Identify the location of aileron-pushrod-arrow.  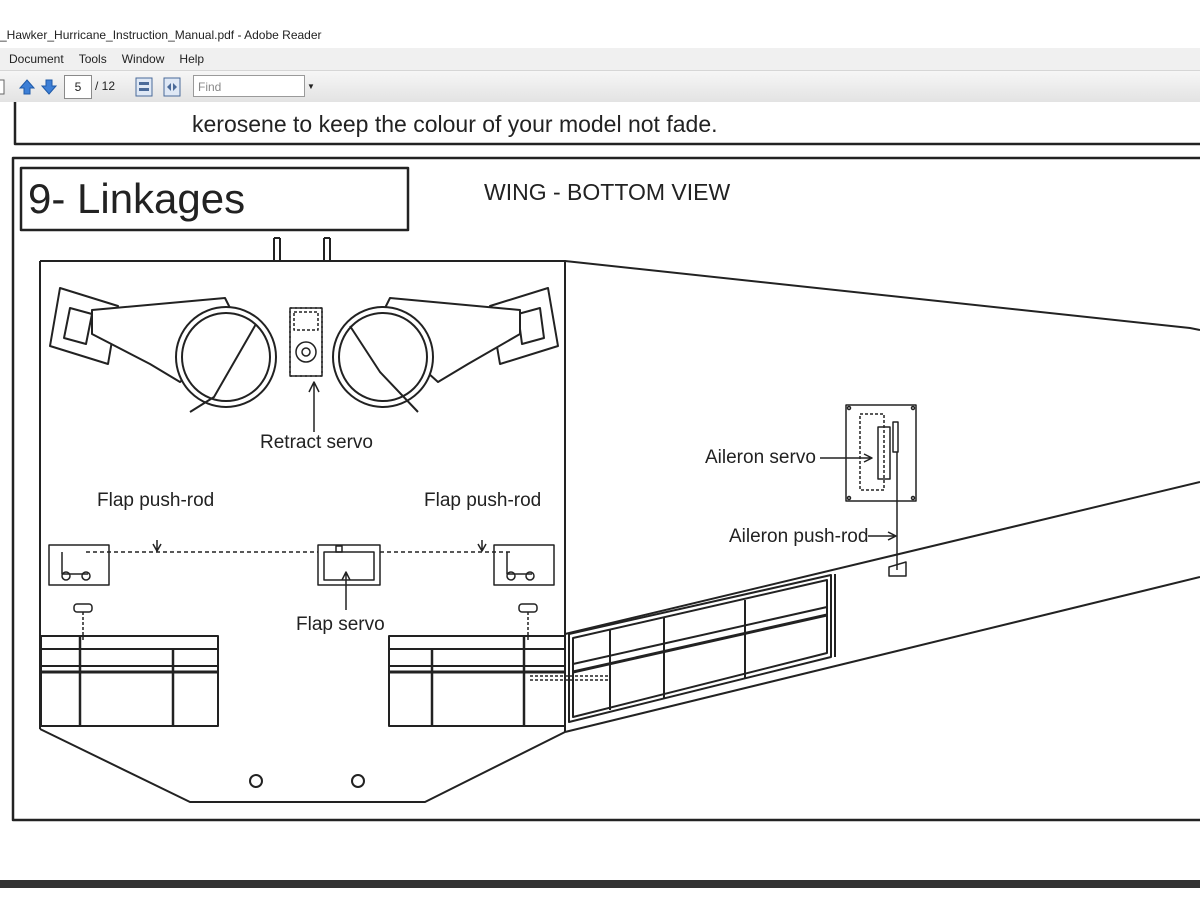
(882, 536).